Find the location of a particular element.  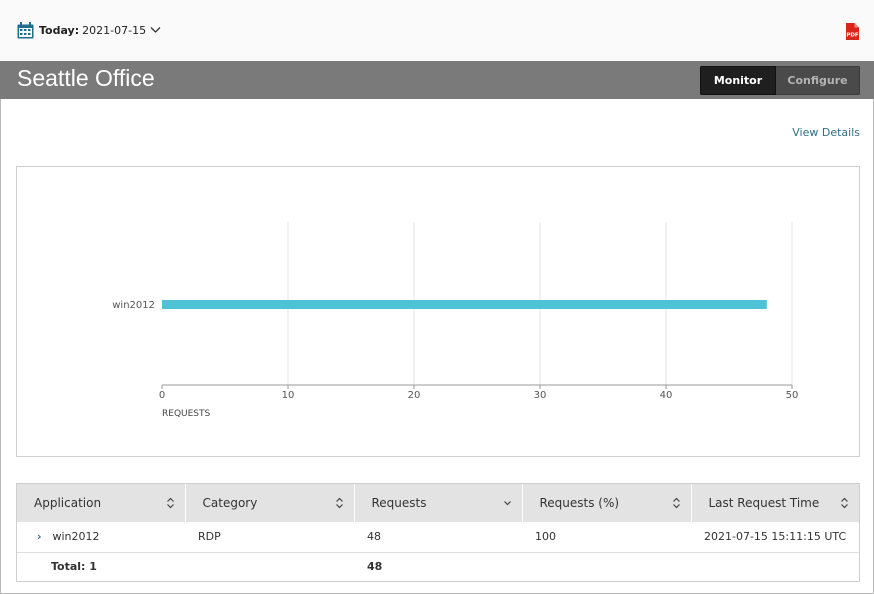

cell-application: › win2012 is located at coordinates (101, 537).